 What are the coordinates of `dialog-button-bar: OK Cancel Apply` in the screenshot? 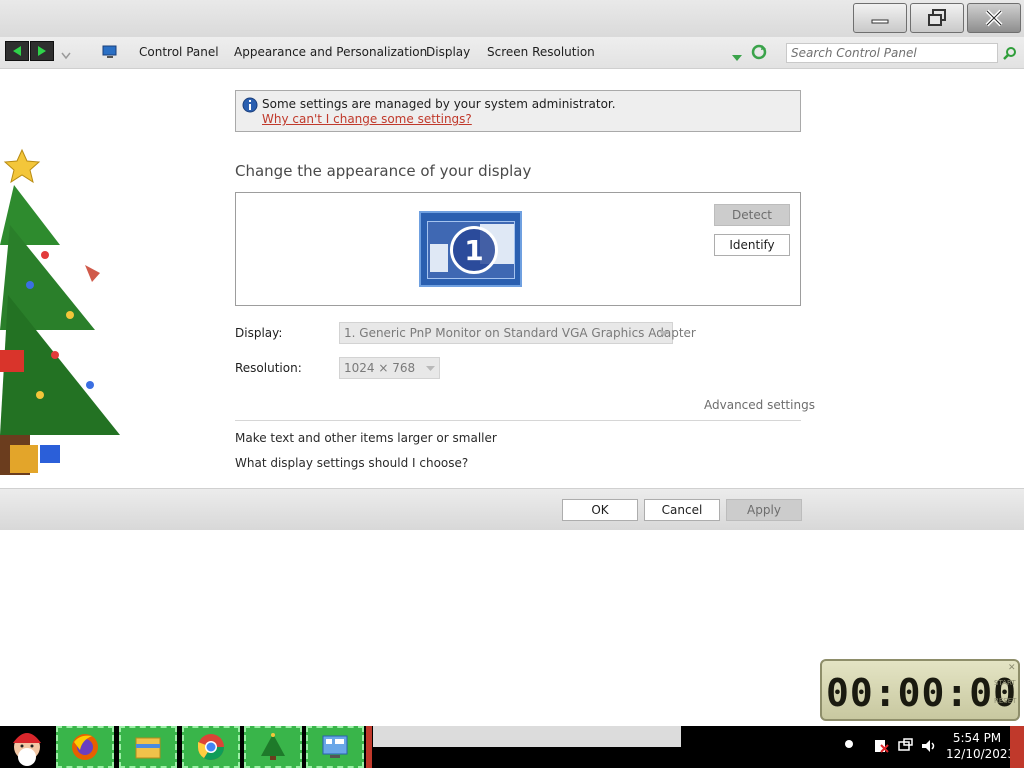 It's located at (512, 509).